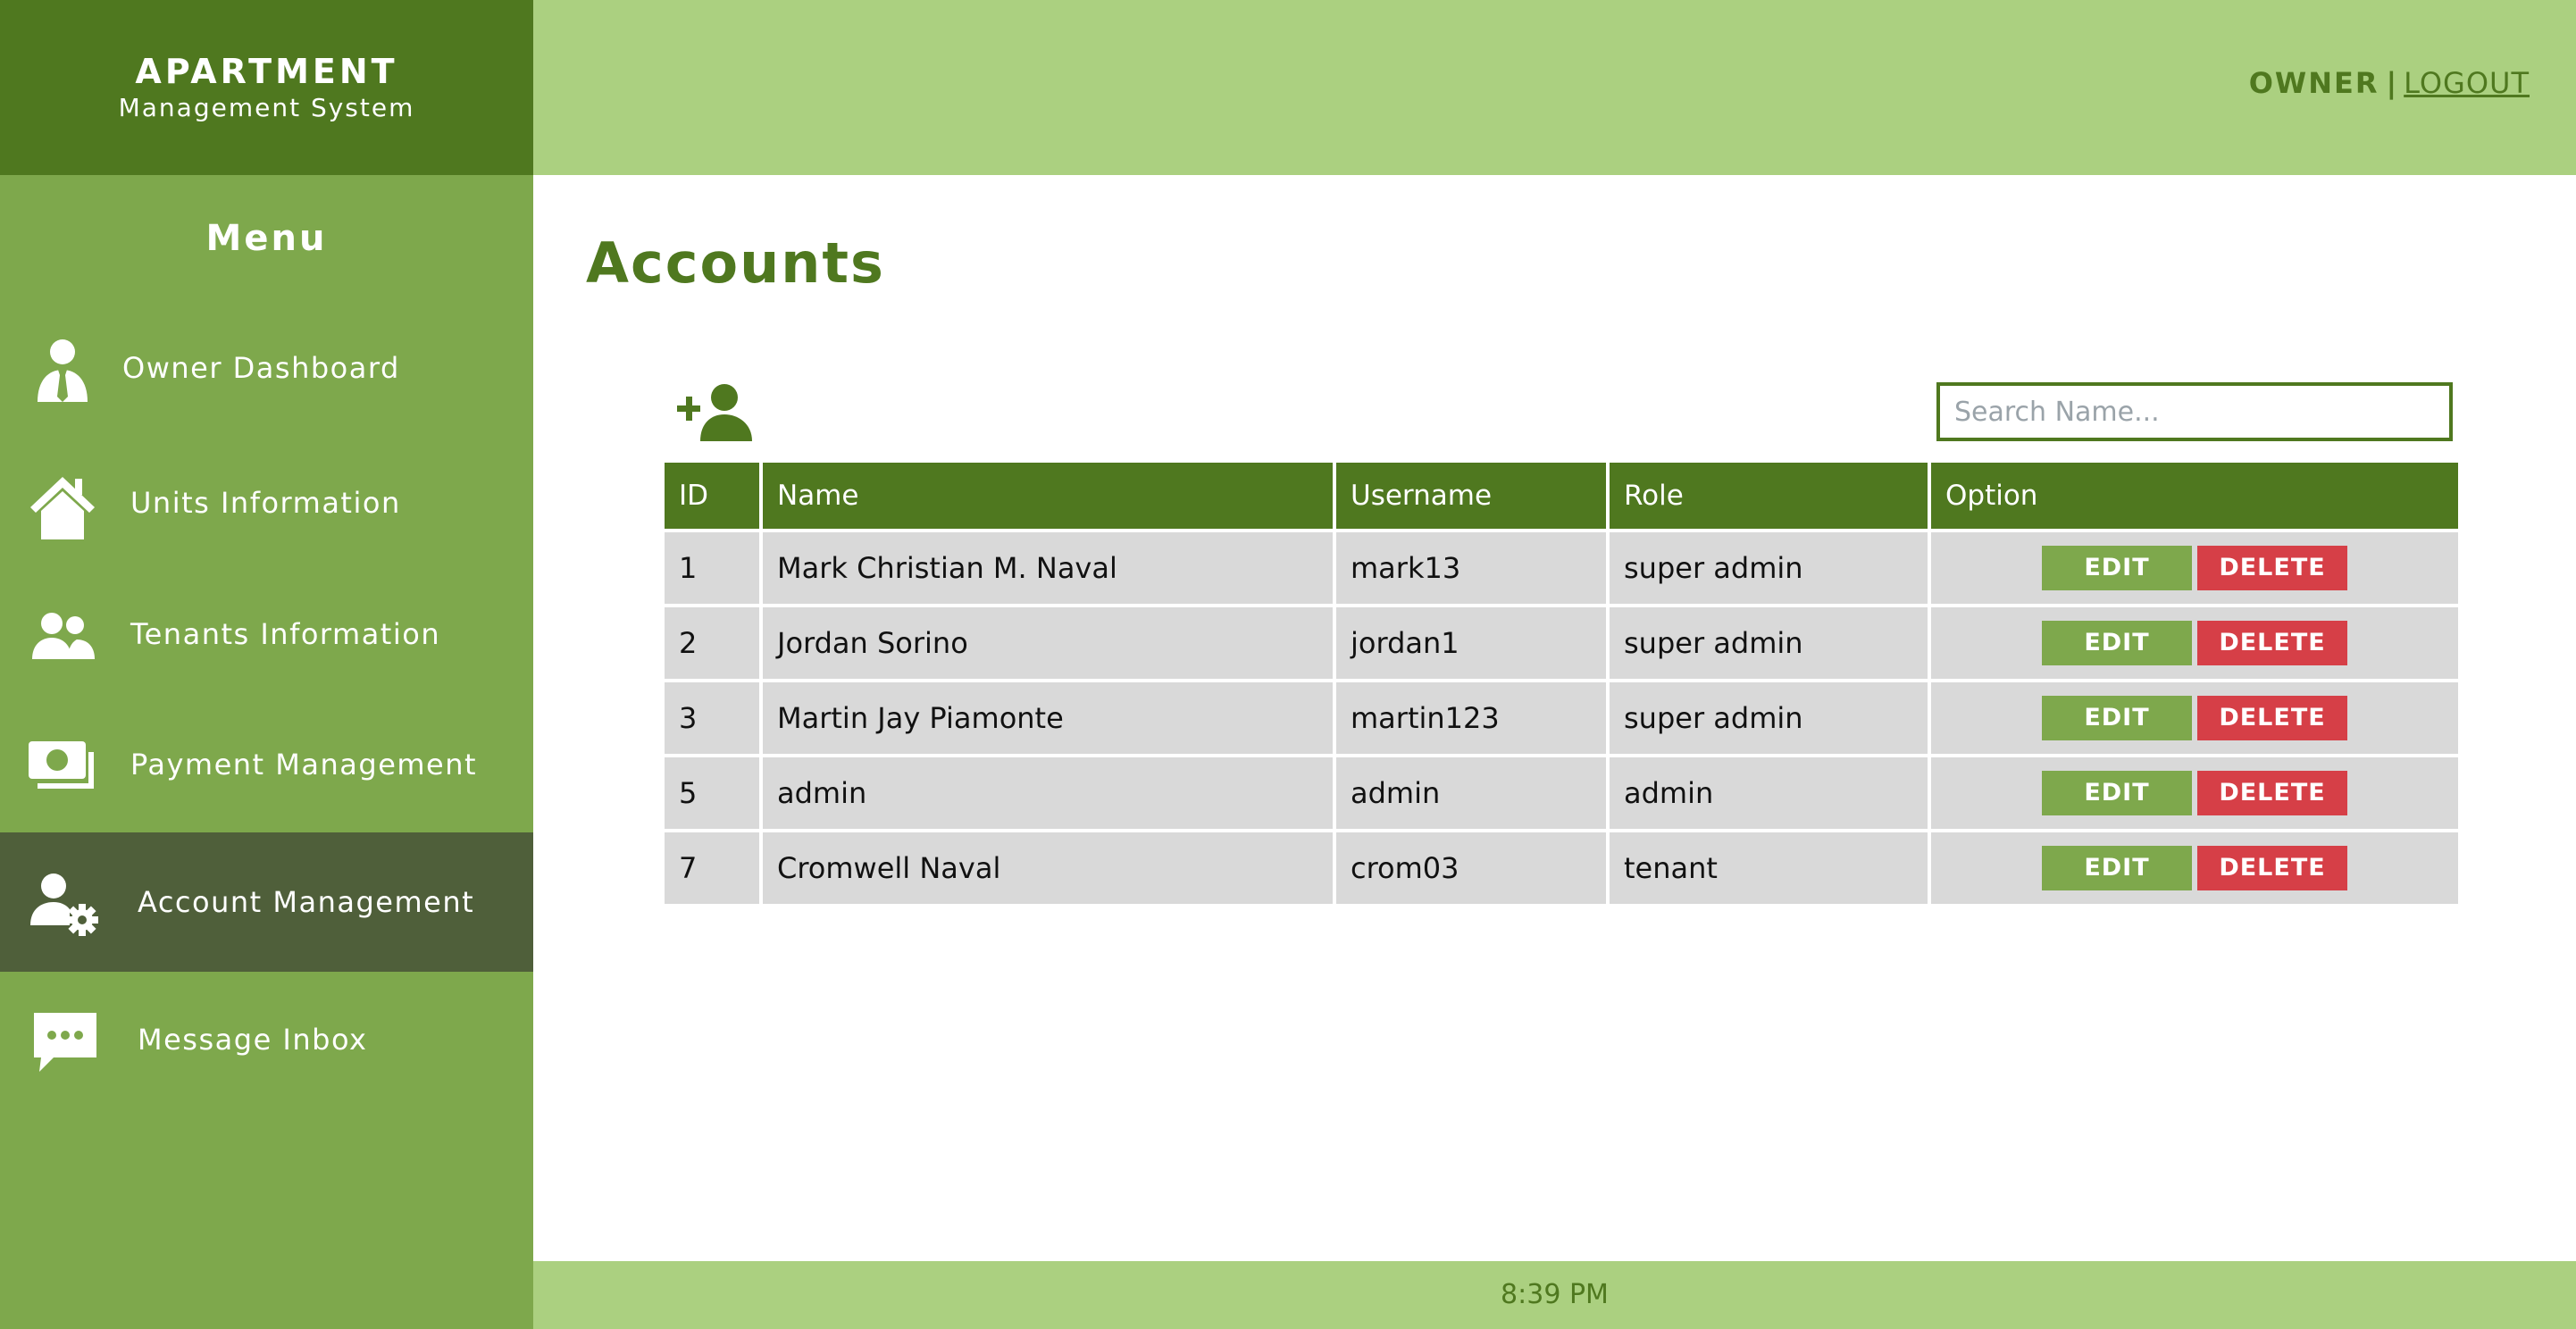 Image resolution: width=2576 pixels, height=1329 pixels. What do you see at coordinates (2194, 412) in the screenshot?
I see `search-input` at bounding box center [2194, 412].